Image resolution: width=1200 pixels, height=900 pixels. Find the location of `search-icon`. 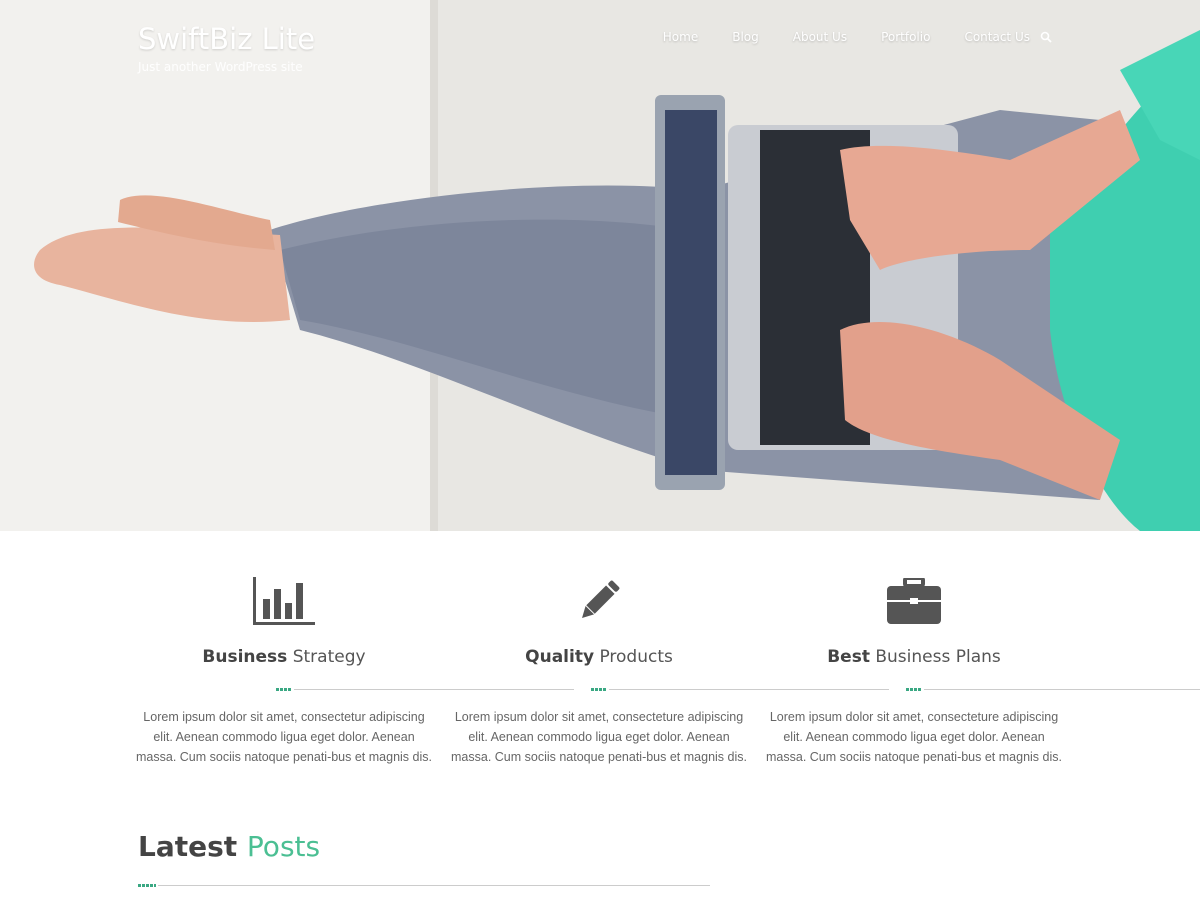

search-icon is located at coordinates (1047, 37).